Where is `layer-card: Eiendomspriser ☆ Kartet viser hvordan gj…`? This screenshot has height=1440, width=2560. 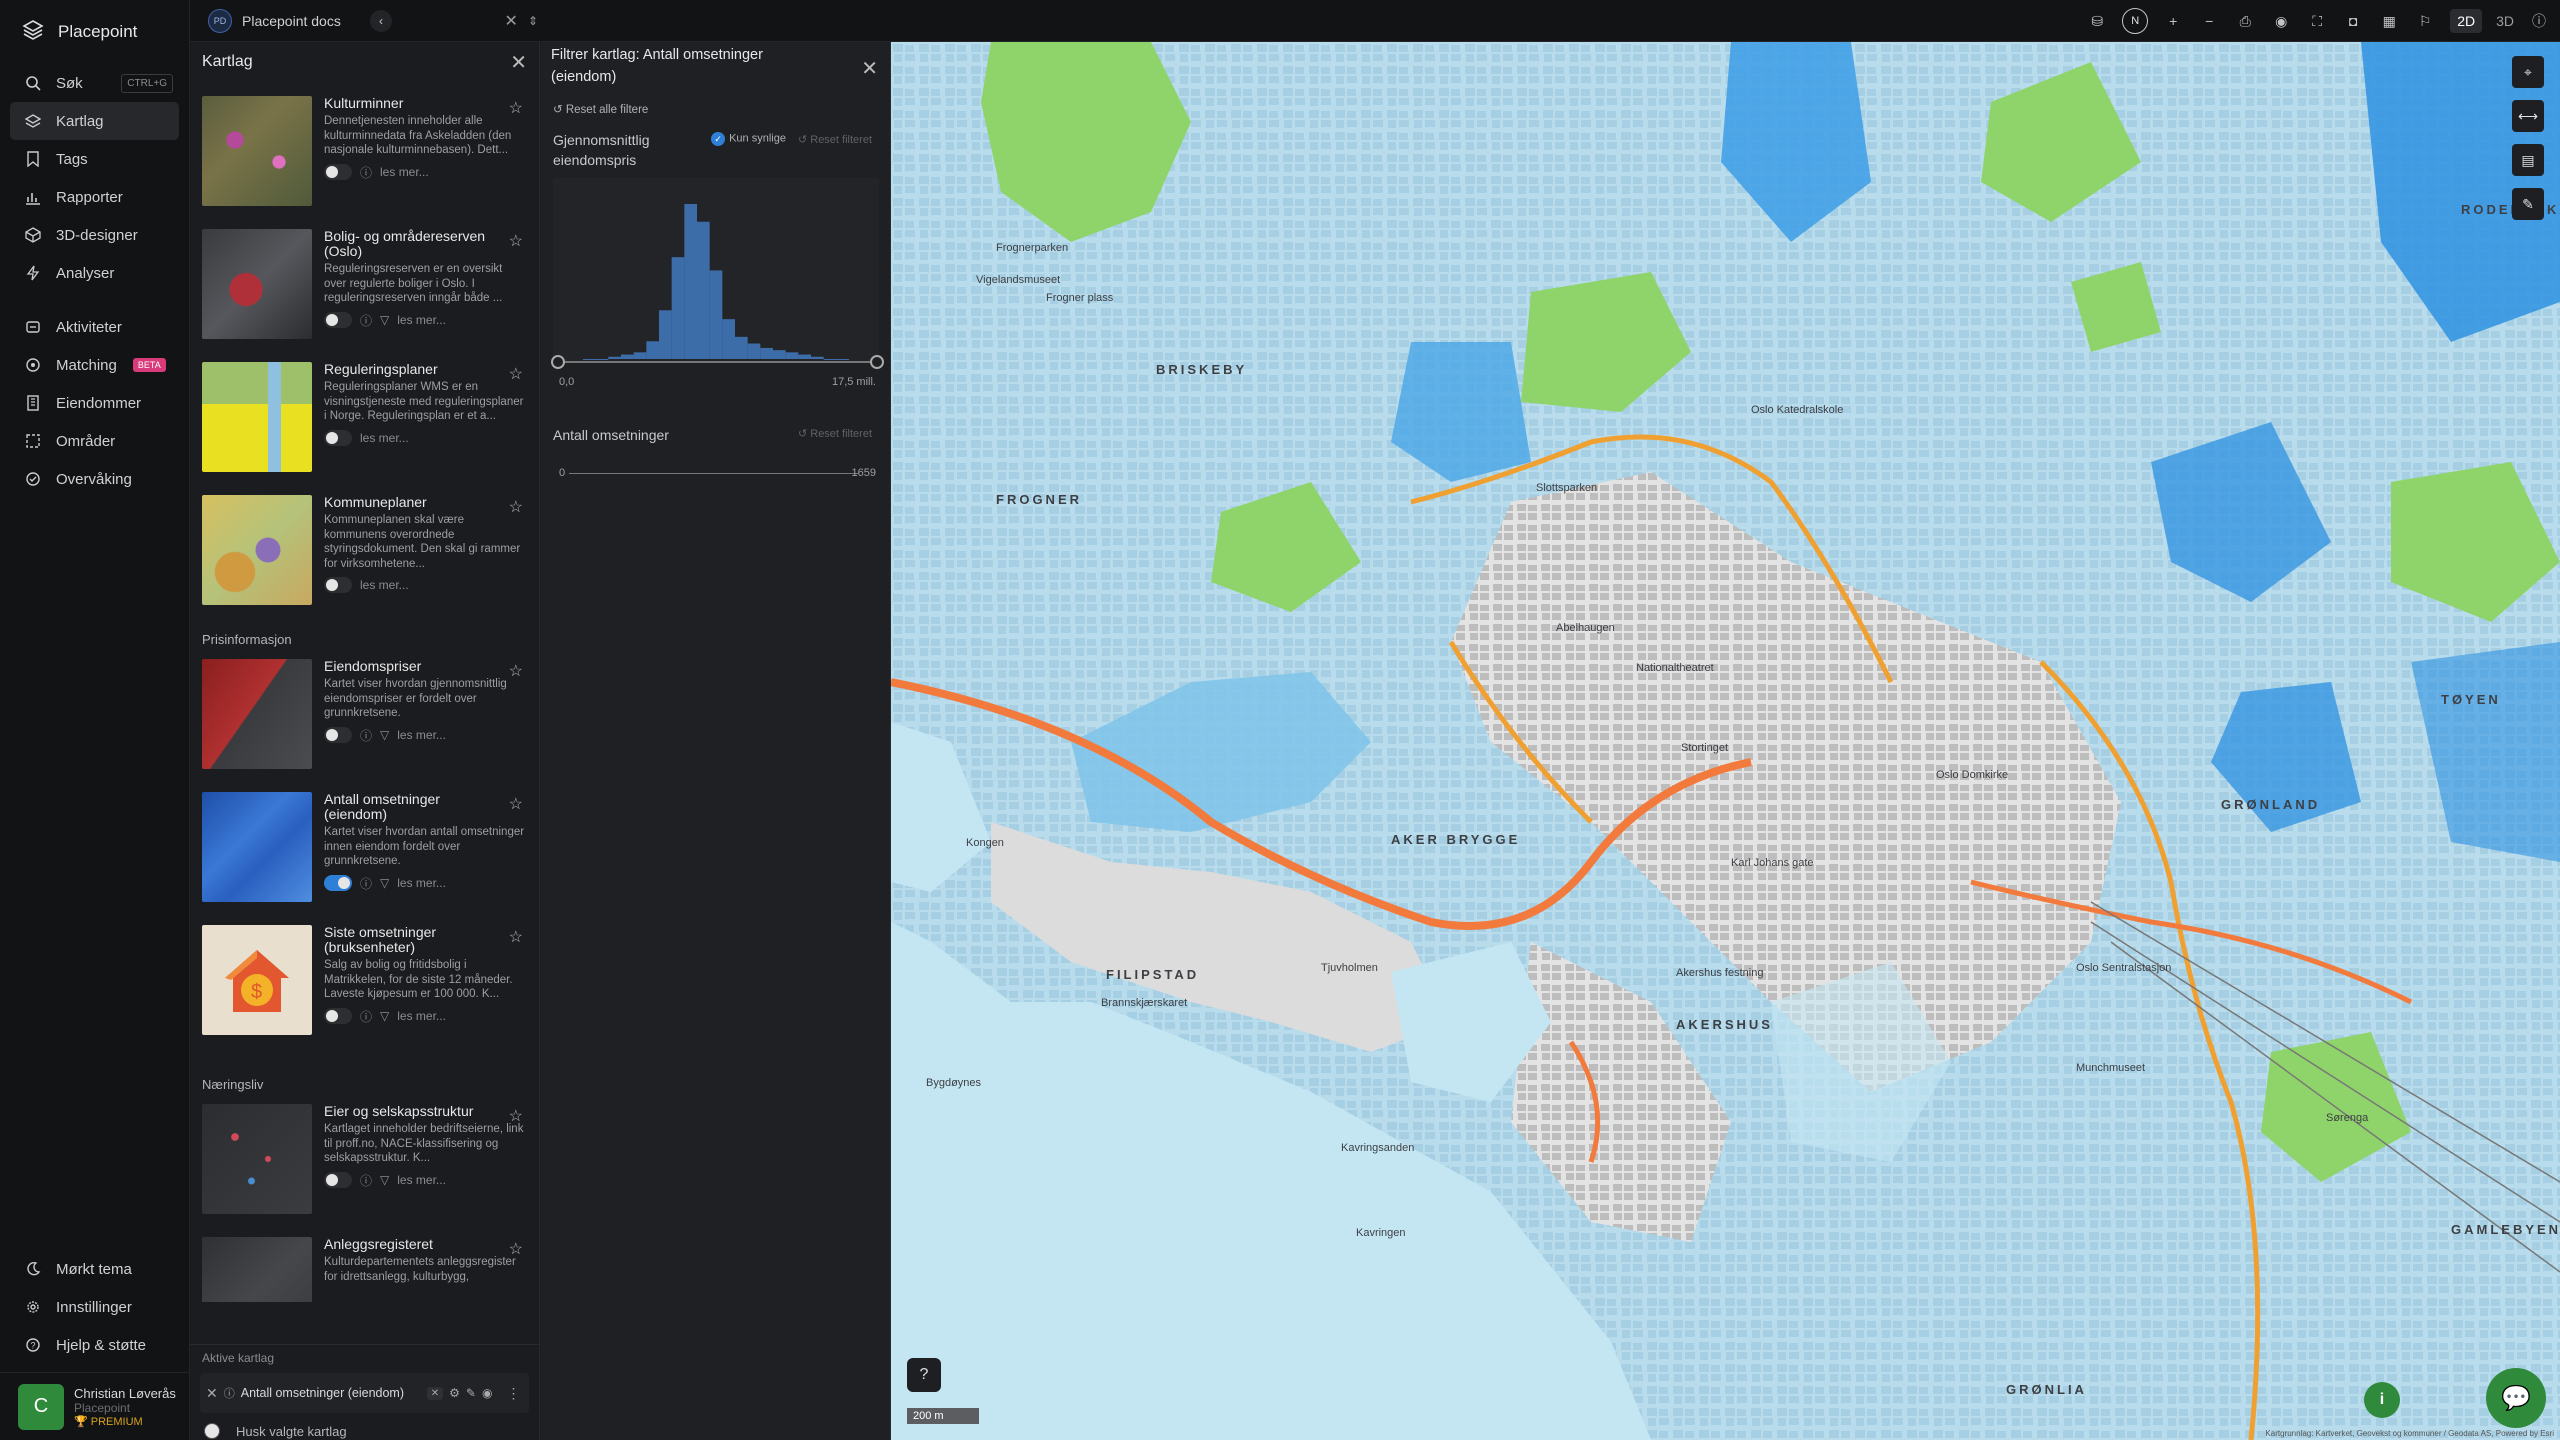
layer-card: Eiendomspriser ☆ Kartet viser hvordan gj… is located at coordinates (364, 725).